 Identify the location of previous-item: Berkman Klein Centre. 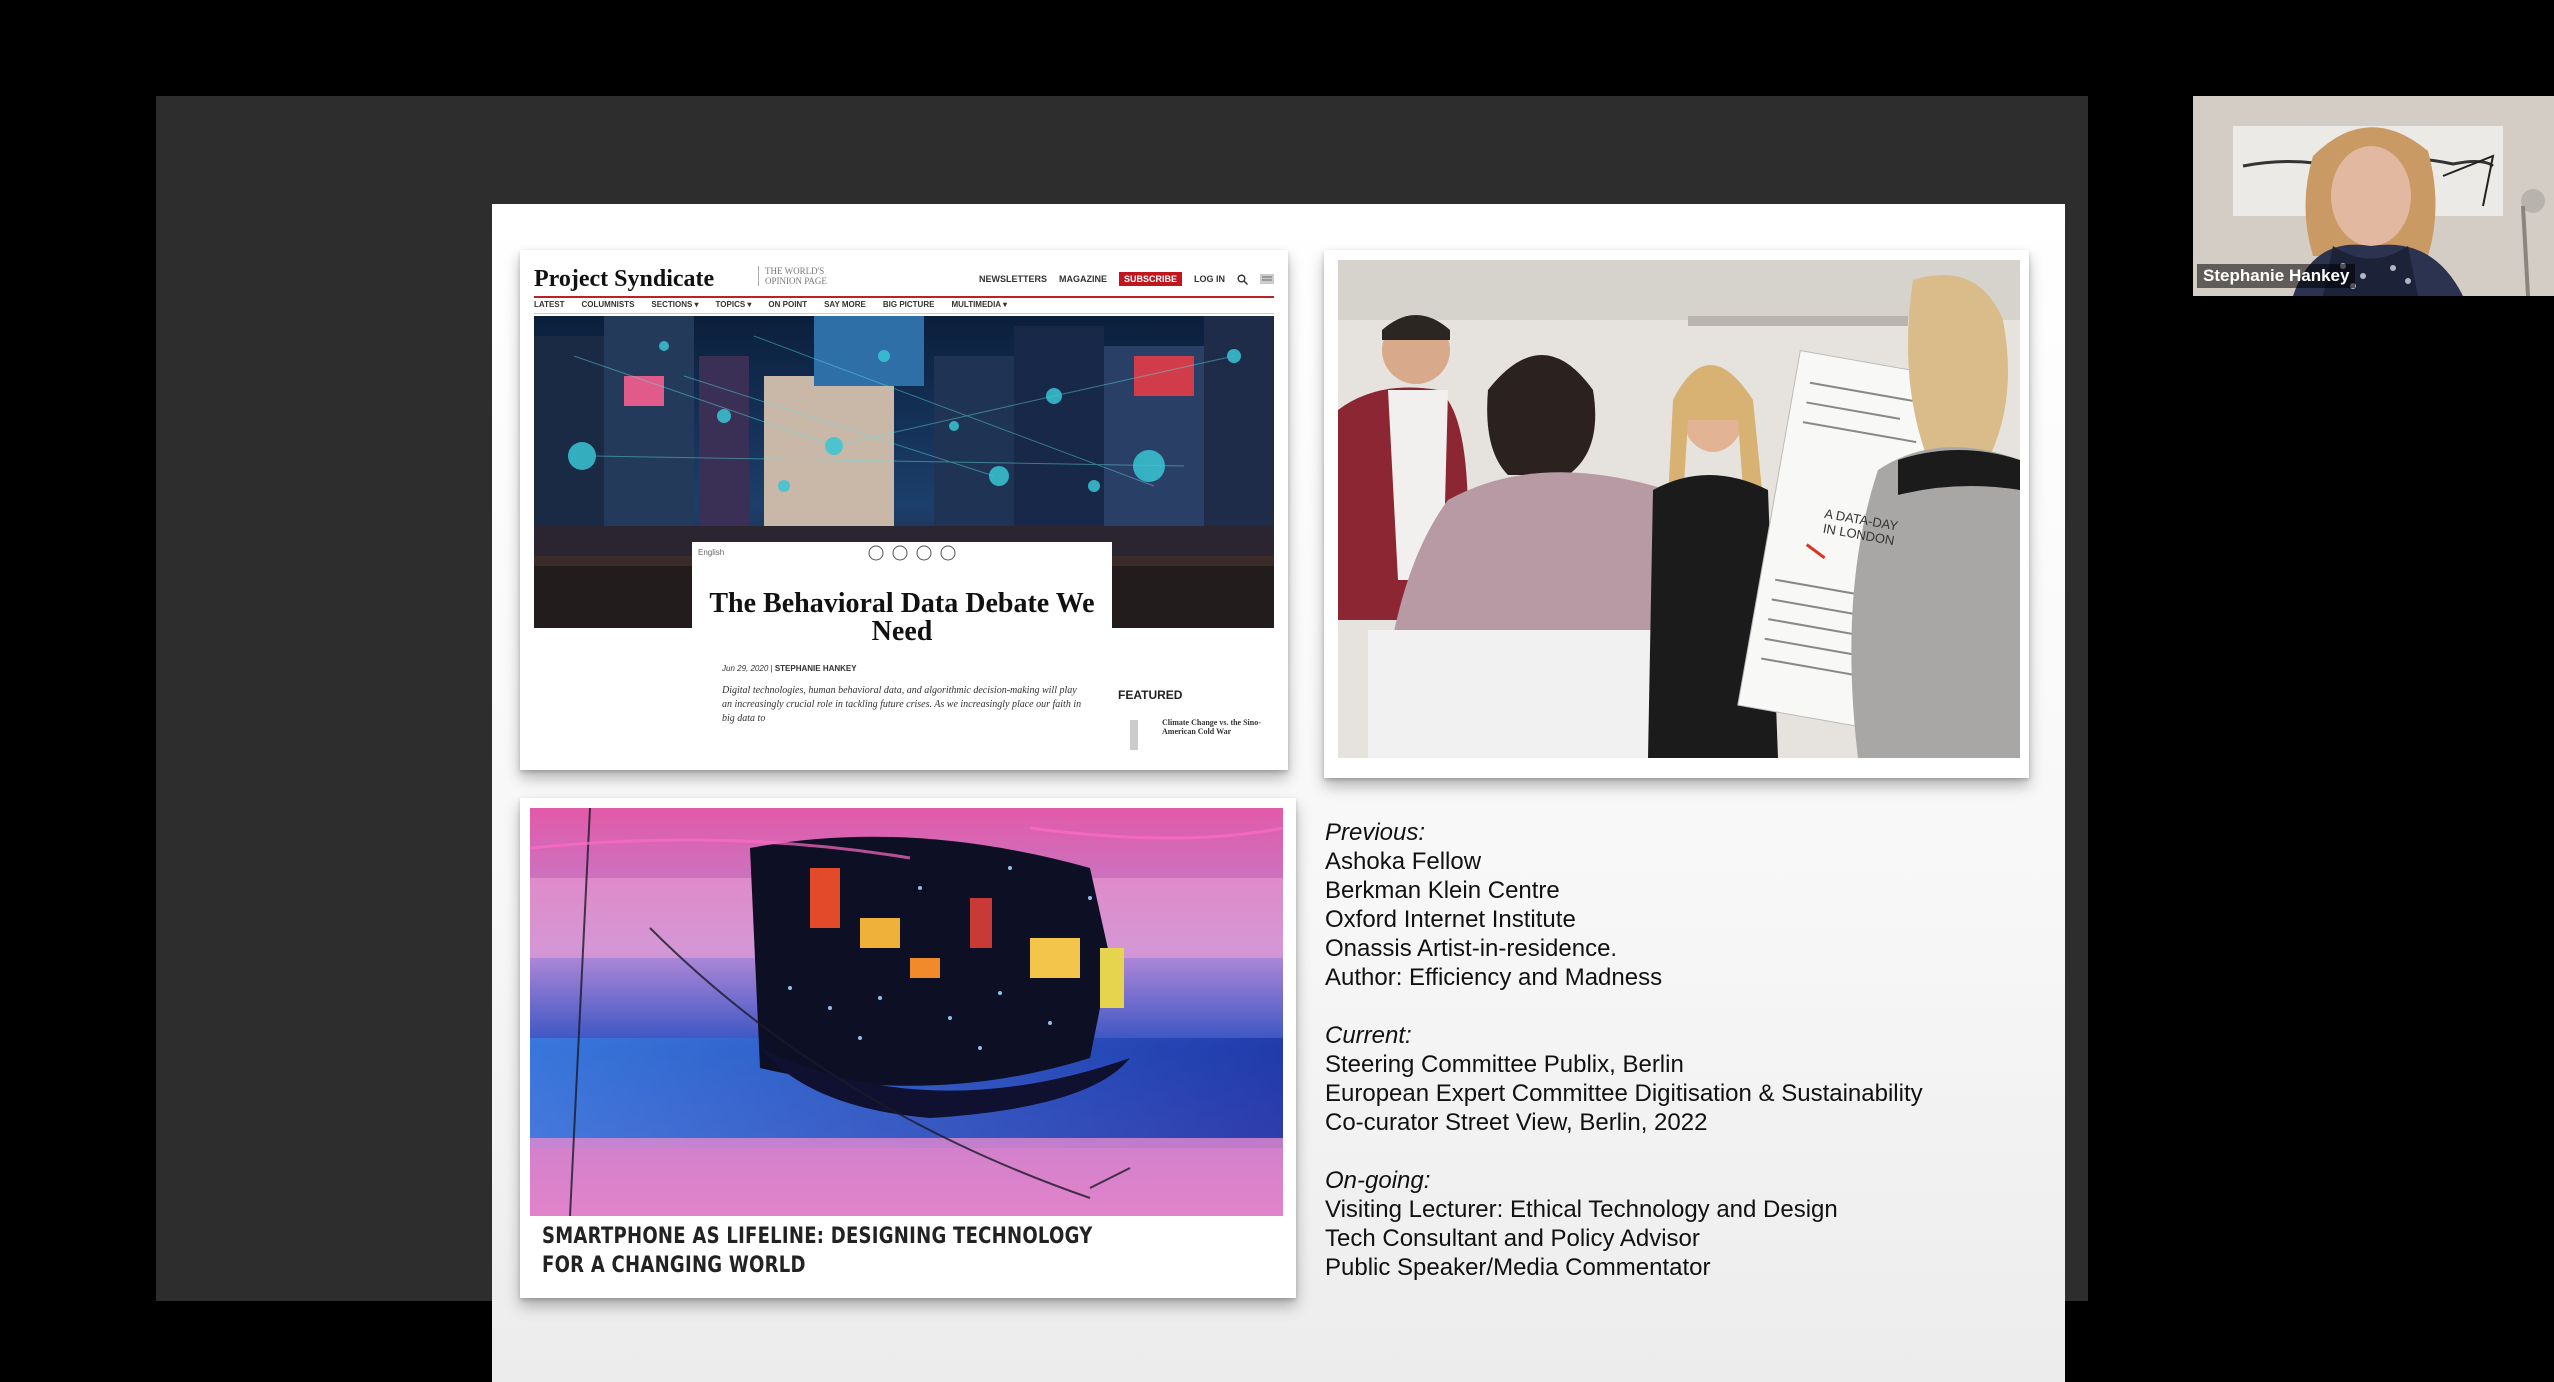
(1442, 890).